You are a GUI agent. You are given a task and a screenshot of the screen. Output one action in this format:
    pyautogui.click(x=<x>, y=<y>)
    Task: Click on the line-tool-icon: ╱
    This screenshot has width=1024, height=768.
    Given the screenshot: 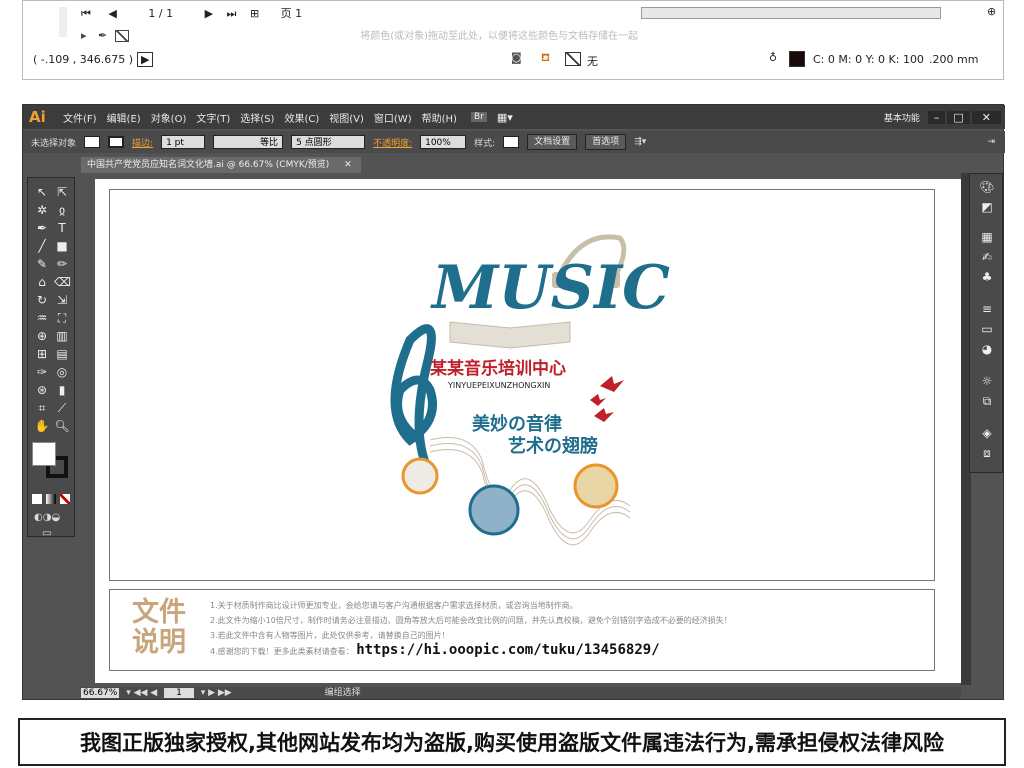 What is the action you would take?
    pyautogui.click(x=42, y=246)
    